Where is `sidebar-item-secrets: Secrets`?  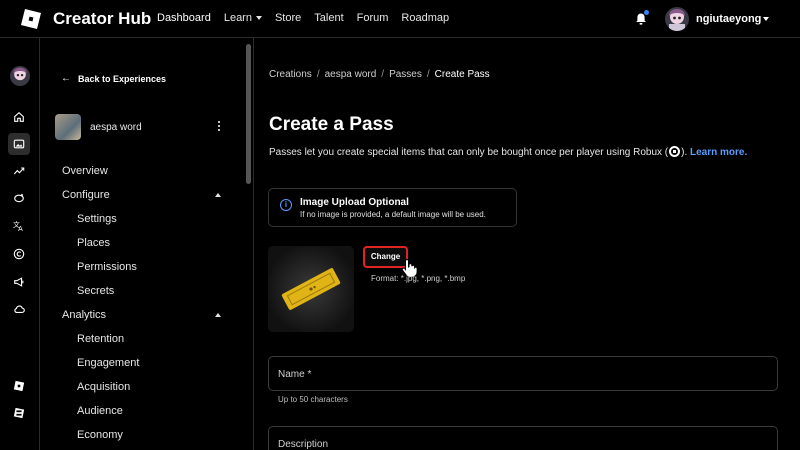
sidebar-item-secrets: Secrets is located at coordinates (95, 291).